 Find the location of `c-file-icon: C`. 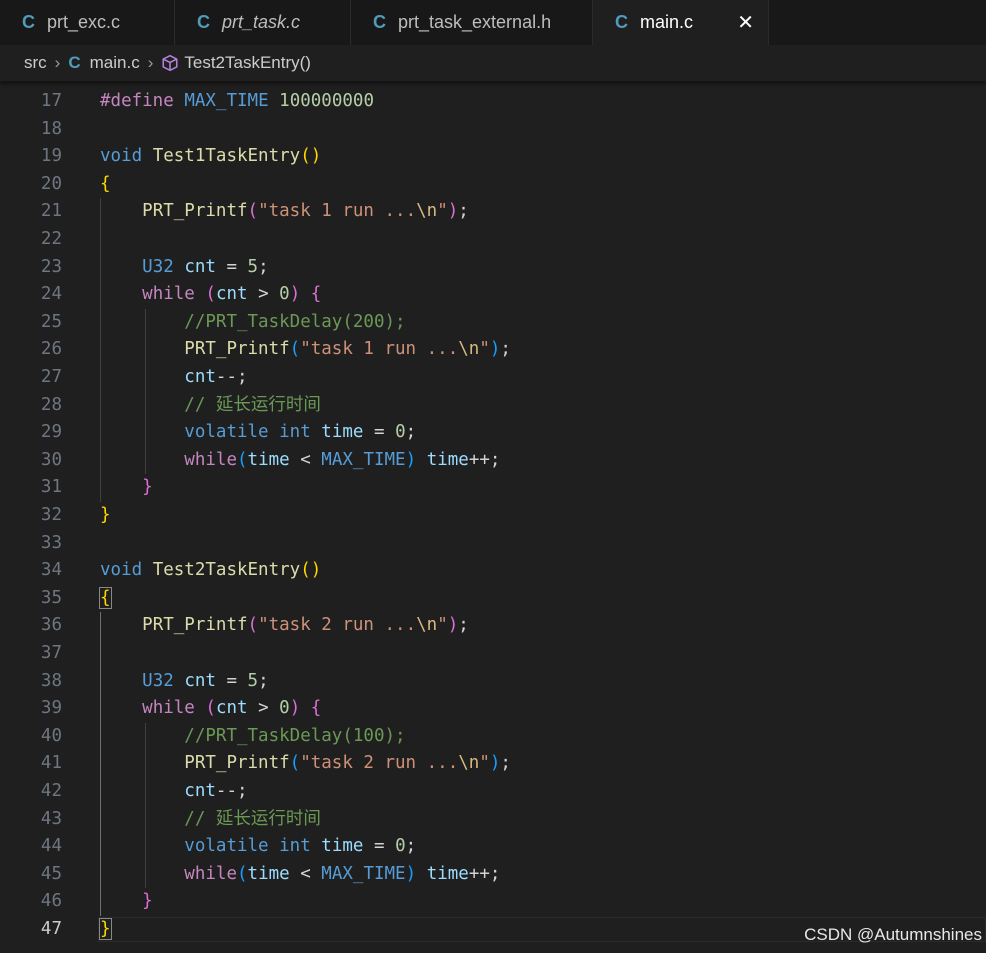

c-file-icon: C is located at coordinates (74, 62).